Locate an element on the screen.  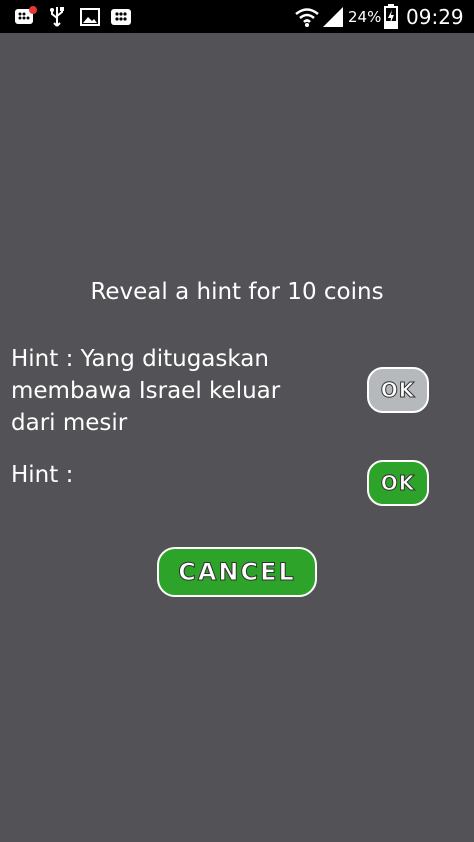
cancel-button: CANCEL is located at coordinates (237, 572).